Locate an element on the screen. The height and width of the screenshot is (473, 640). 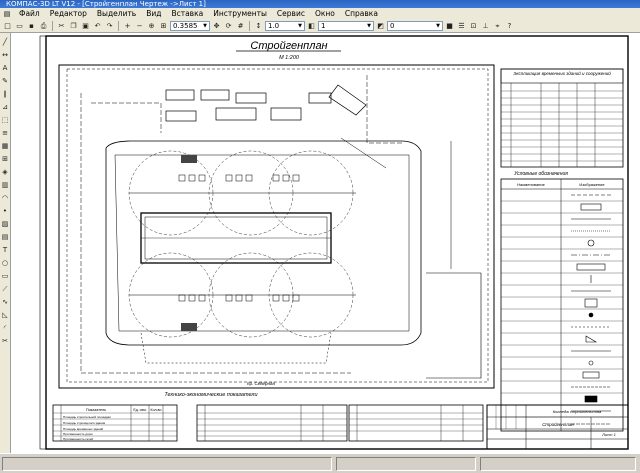
geometry-icon: ╱ is located at coordinates (5, 42).